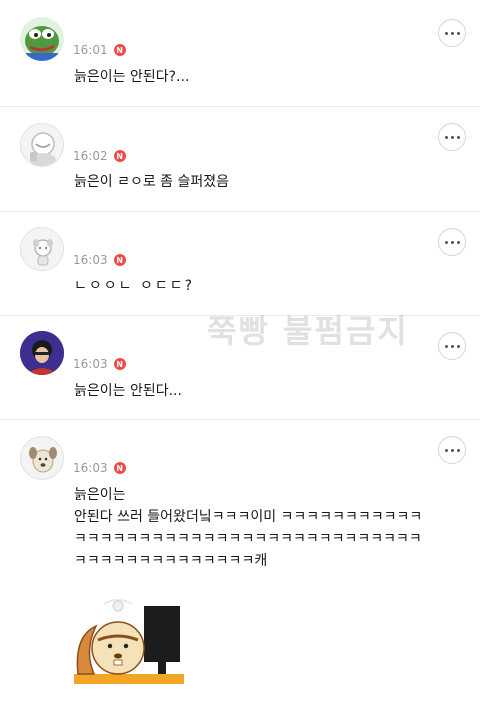 This screenshot has height=710, width=480. Describe the element at coordinates (42, 249) in the screenshot. I see `dog-sketch-avatar-icon` at that location.